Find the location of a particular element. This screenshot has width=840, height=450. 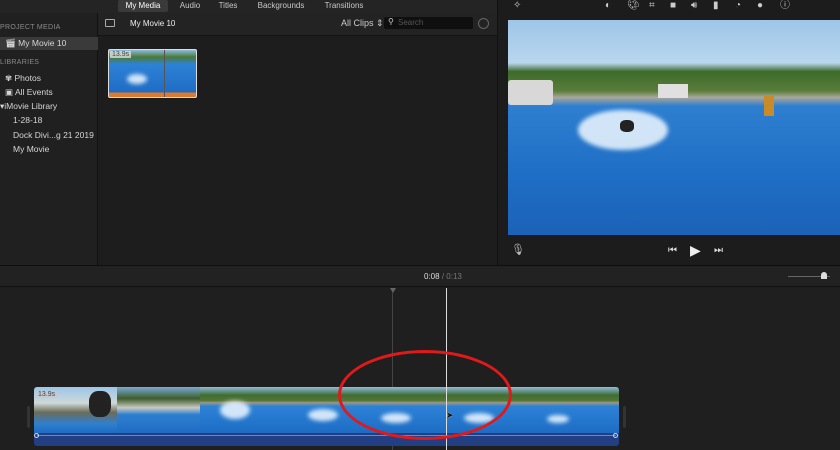

sidebar-item-project: 🎬︎ My Movie 10 is located at coordinates (49, 43).